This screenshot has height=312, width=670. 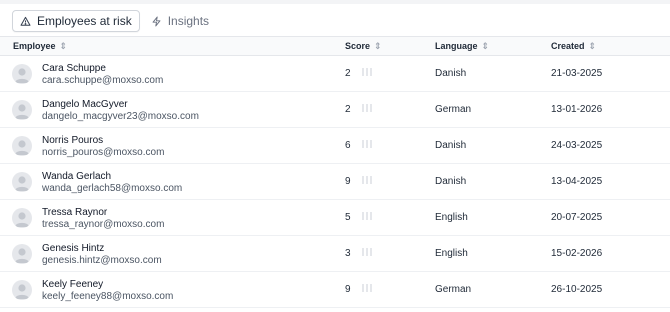 What do you see at coordinates (577, 109) in the screenshot?
I see `created-date: 13-01-2026` at bounding box center [577, 109].